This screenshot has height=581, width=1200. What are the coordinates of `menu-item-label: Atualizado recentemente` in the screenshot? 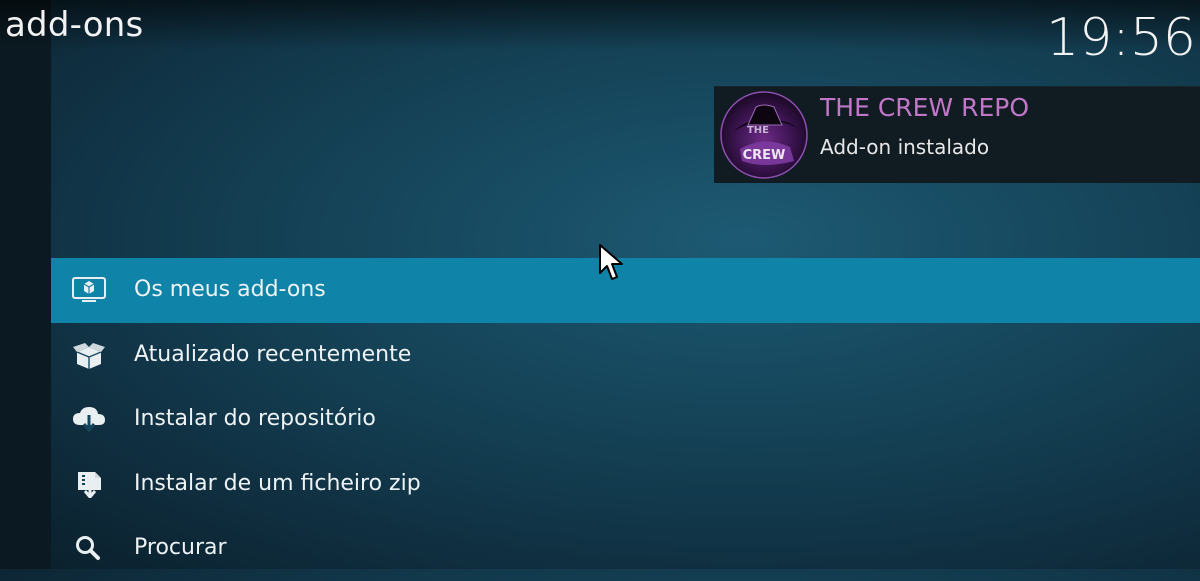 It's located at (273, 354).